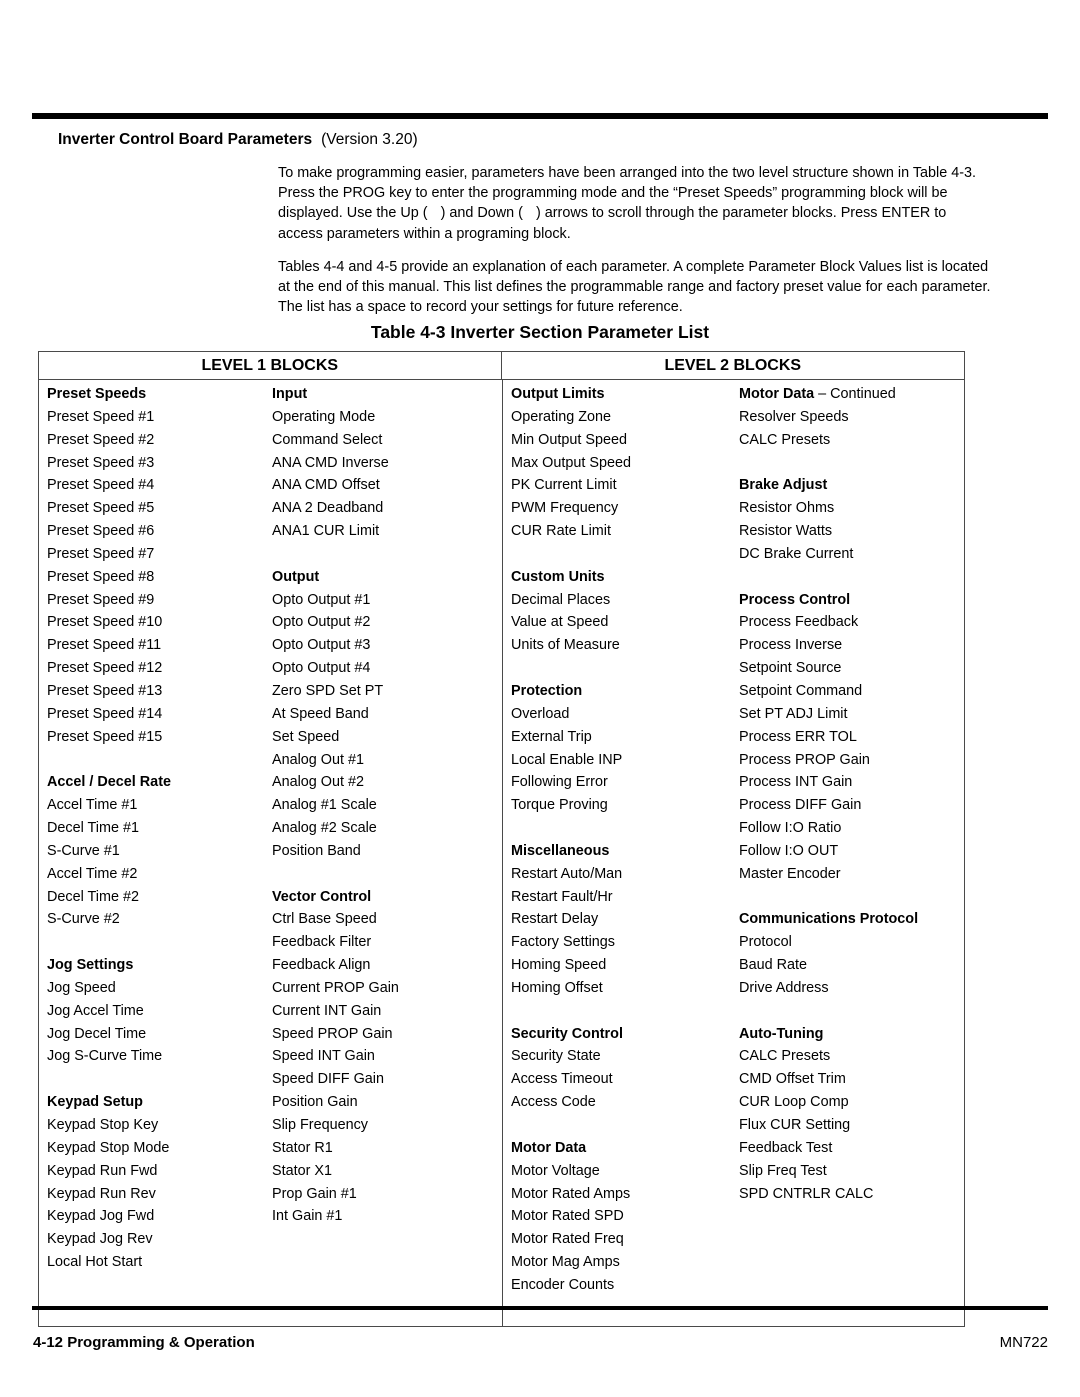 The width and height of the screenshot is (1080, 1397). What do you see at coordinates (159, 714) in the screenshot?
I see `parameter-item: Preset Speed #14` at bounding box center [159, 714].